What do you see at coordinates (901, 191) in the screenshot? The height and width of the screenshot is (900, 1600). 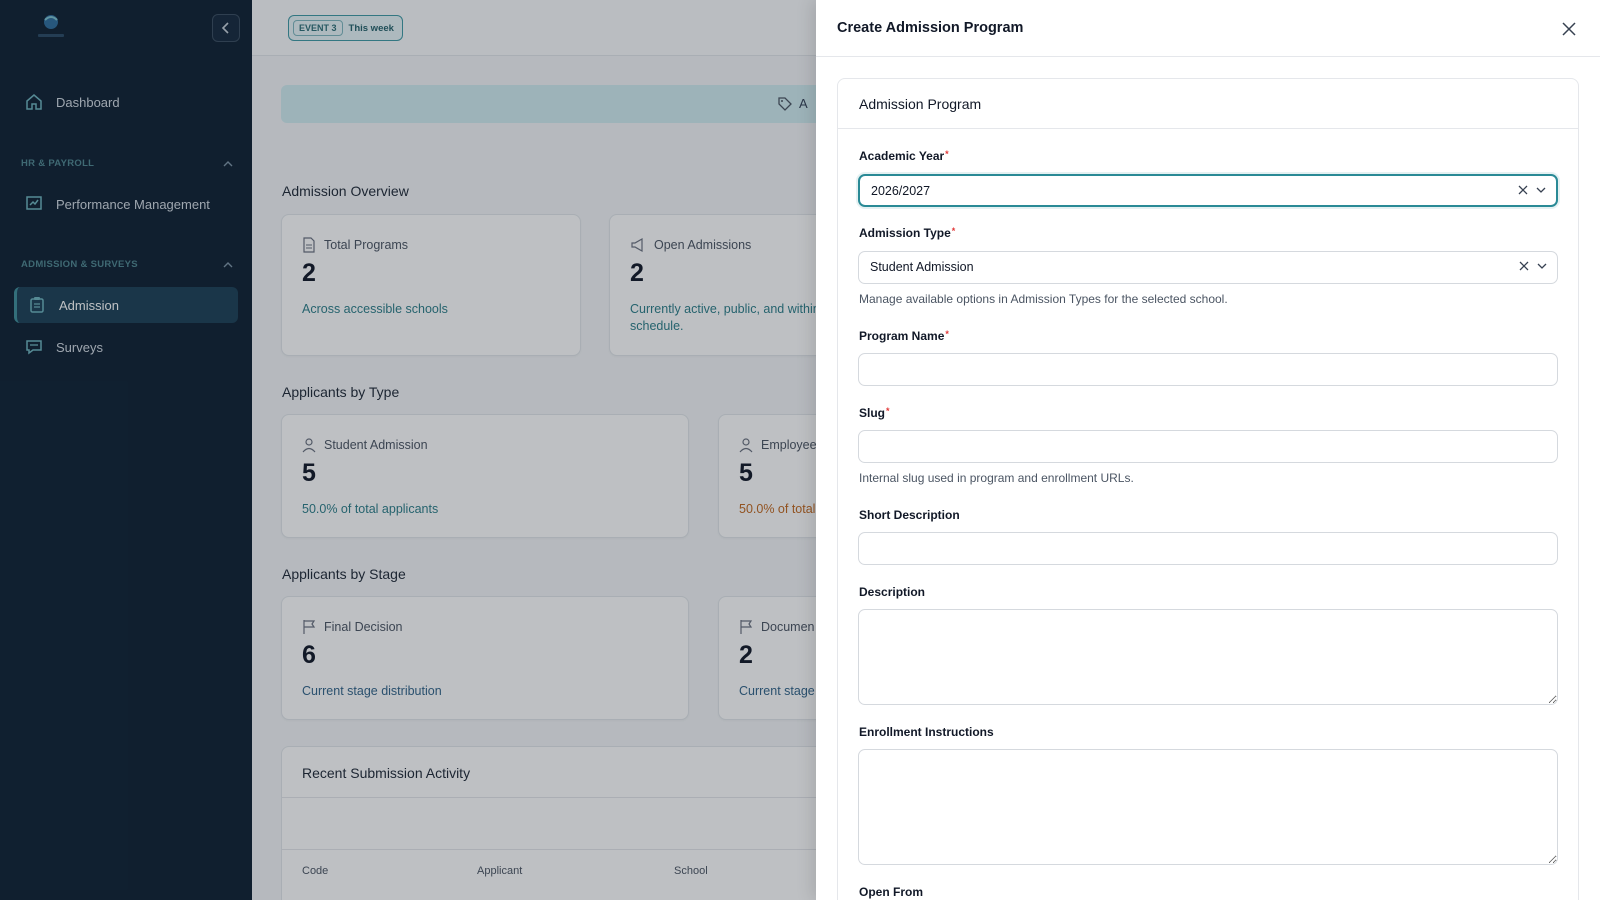 I see `select-value: 2026/2027` at bounding box center [901, 191].